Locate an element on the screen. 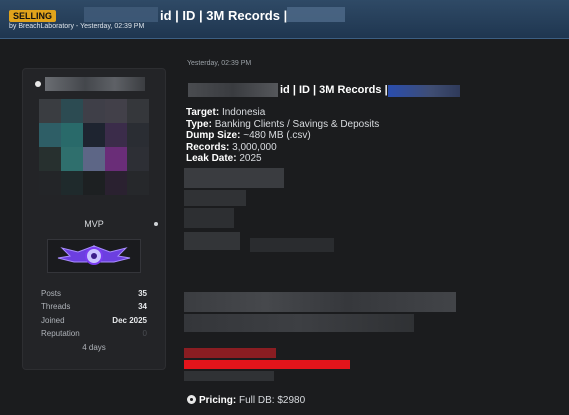 This screenshot has height=415, width=569. bullet-icon is located at coordinates (191, 399).